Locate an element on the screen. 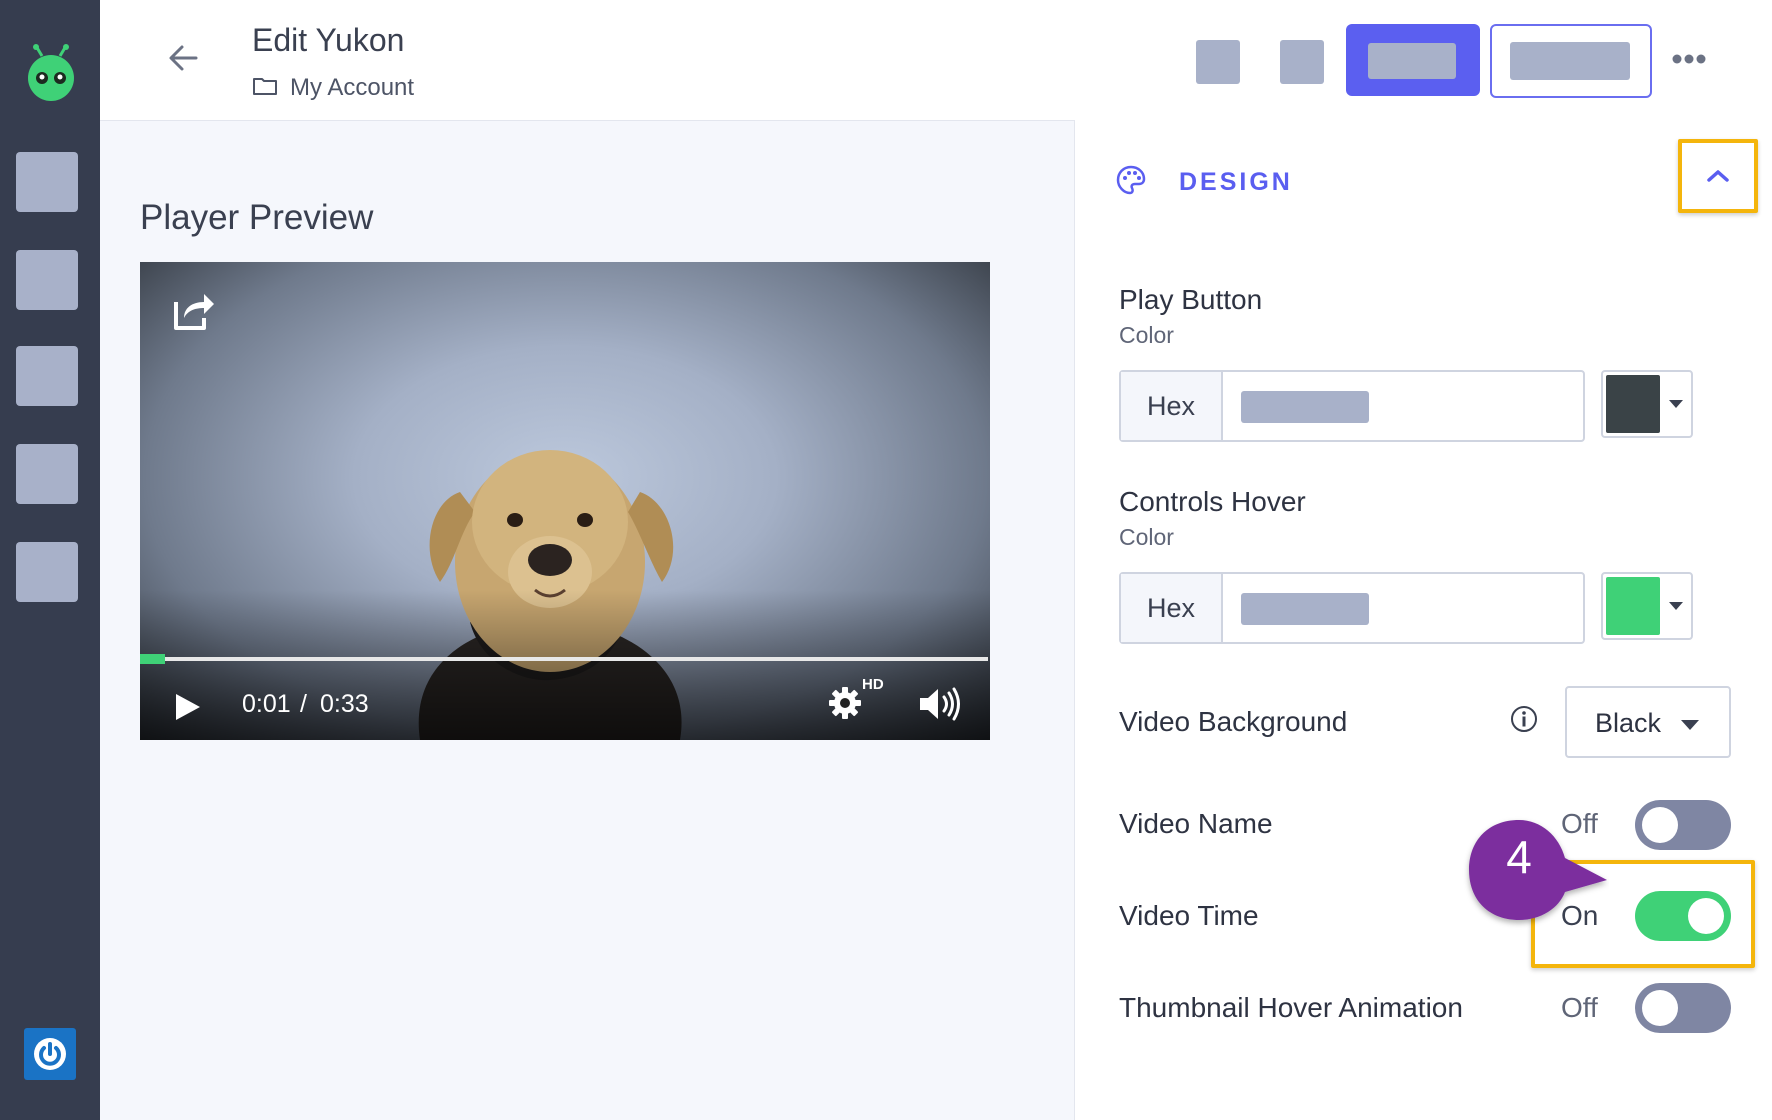  settings-gear-icon is located at coordinates (845, 703).